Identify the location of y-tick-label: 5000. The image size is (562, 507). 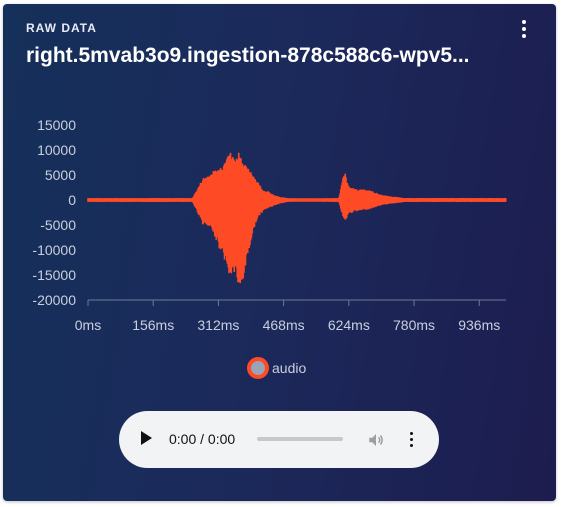
(60, 175).